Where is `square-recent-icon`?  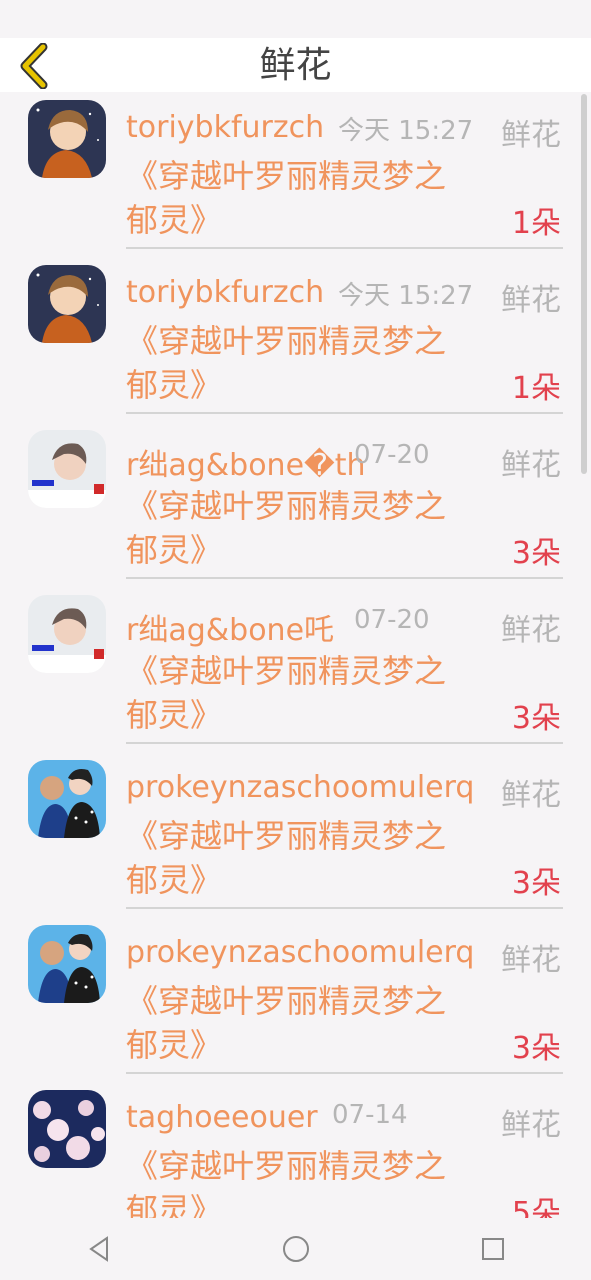
square-recent-icon is located at coordinates (492, 1249).